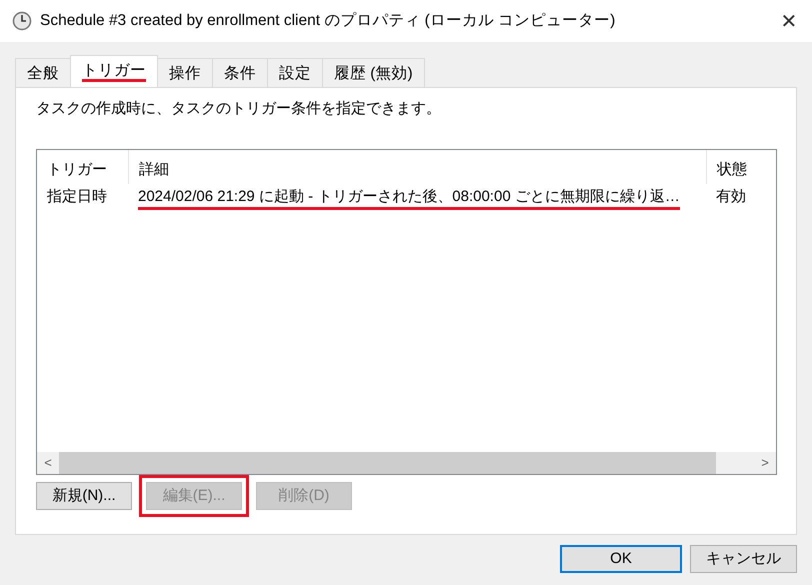 This screenshot has width=812, height=585. What do you see at coordinates (743, 559) in the screenshot?
I see `cancel-button: キャンセル` at bounding box center [743, 559].